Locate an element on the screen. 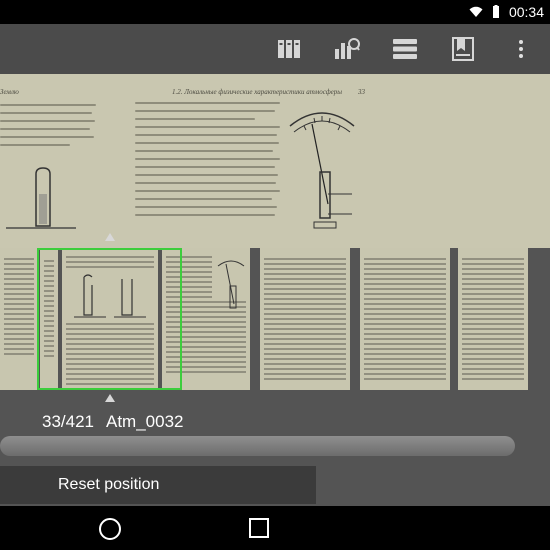 This screenshot has width=550, height=550. overflow-menu-button is located at coordinates (521, 49).